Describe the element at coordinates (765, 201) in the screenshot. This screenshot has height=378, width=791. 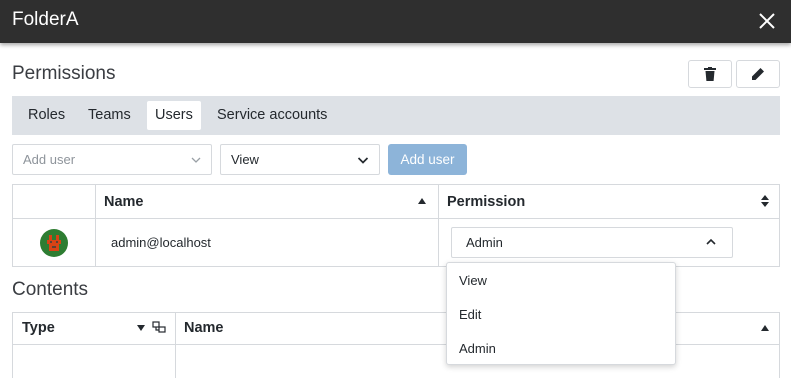
I see `sort-icon` at that location.